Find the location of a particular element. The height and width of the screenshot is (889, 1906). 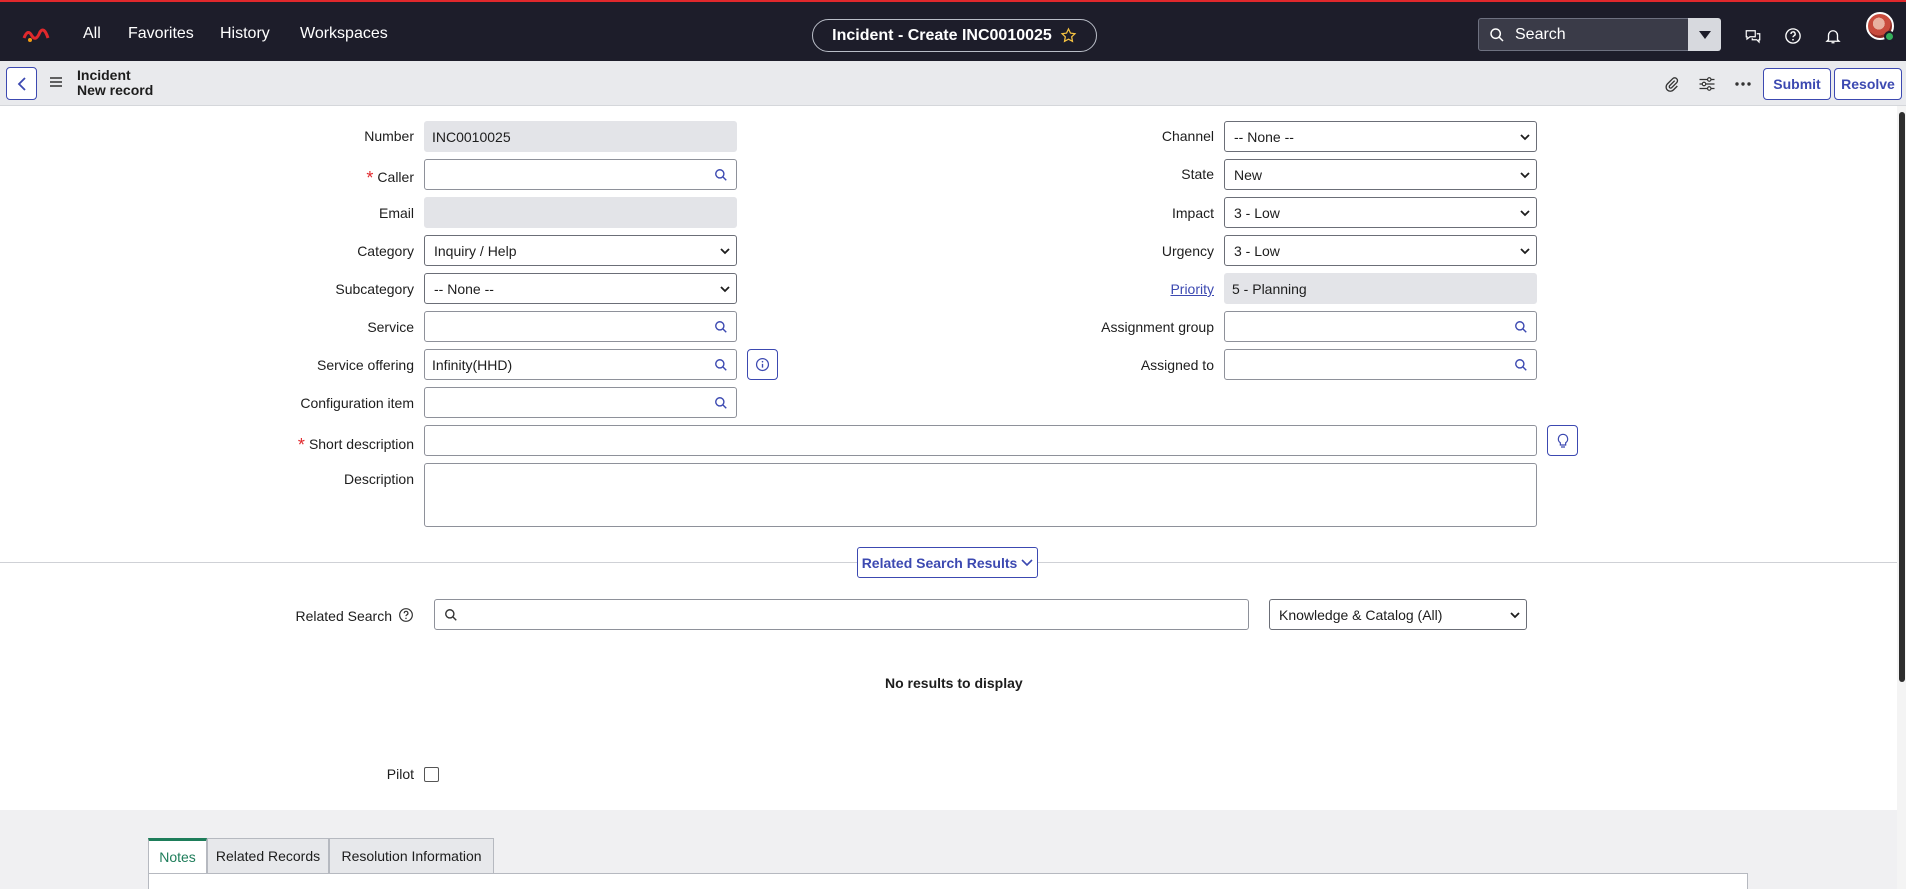

chat-icon is located at coordinates (1753, 36).